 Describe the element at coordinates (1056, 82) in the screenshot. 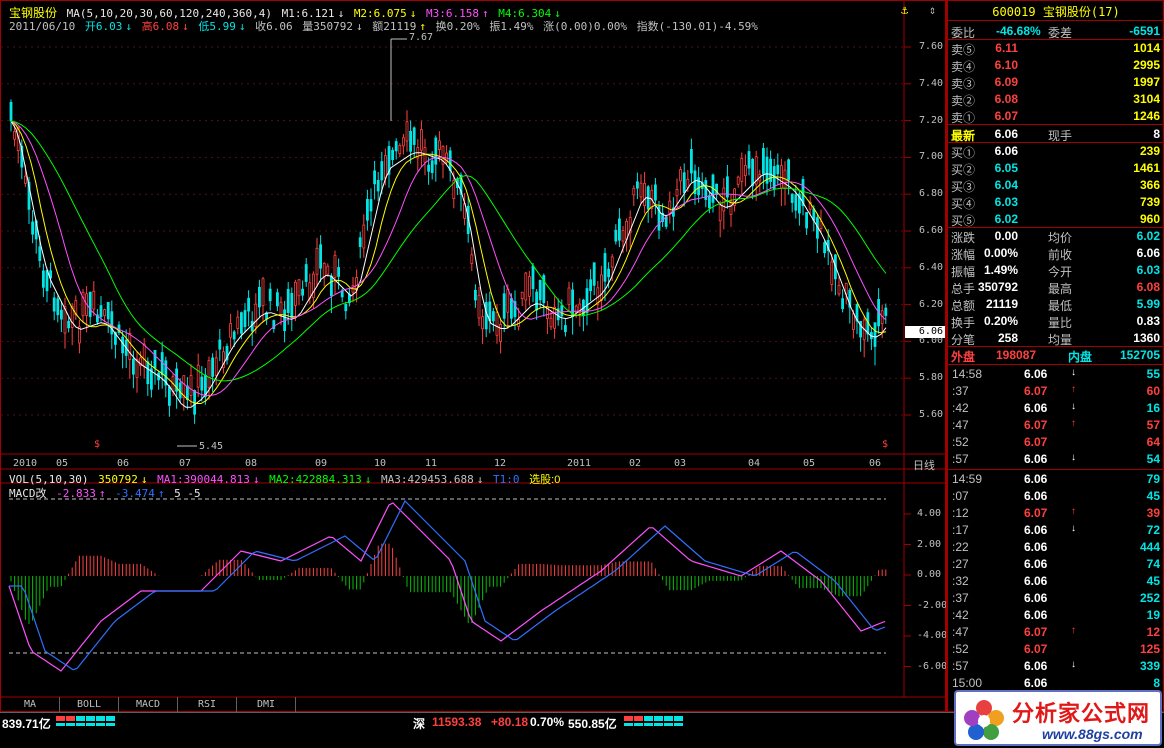

I see `ask-row: 卖③ 6.09 1997` at that location.